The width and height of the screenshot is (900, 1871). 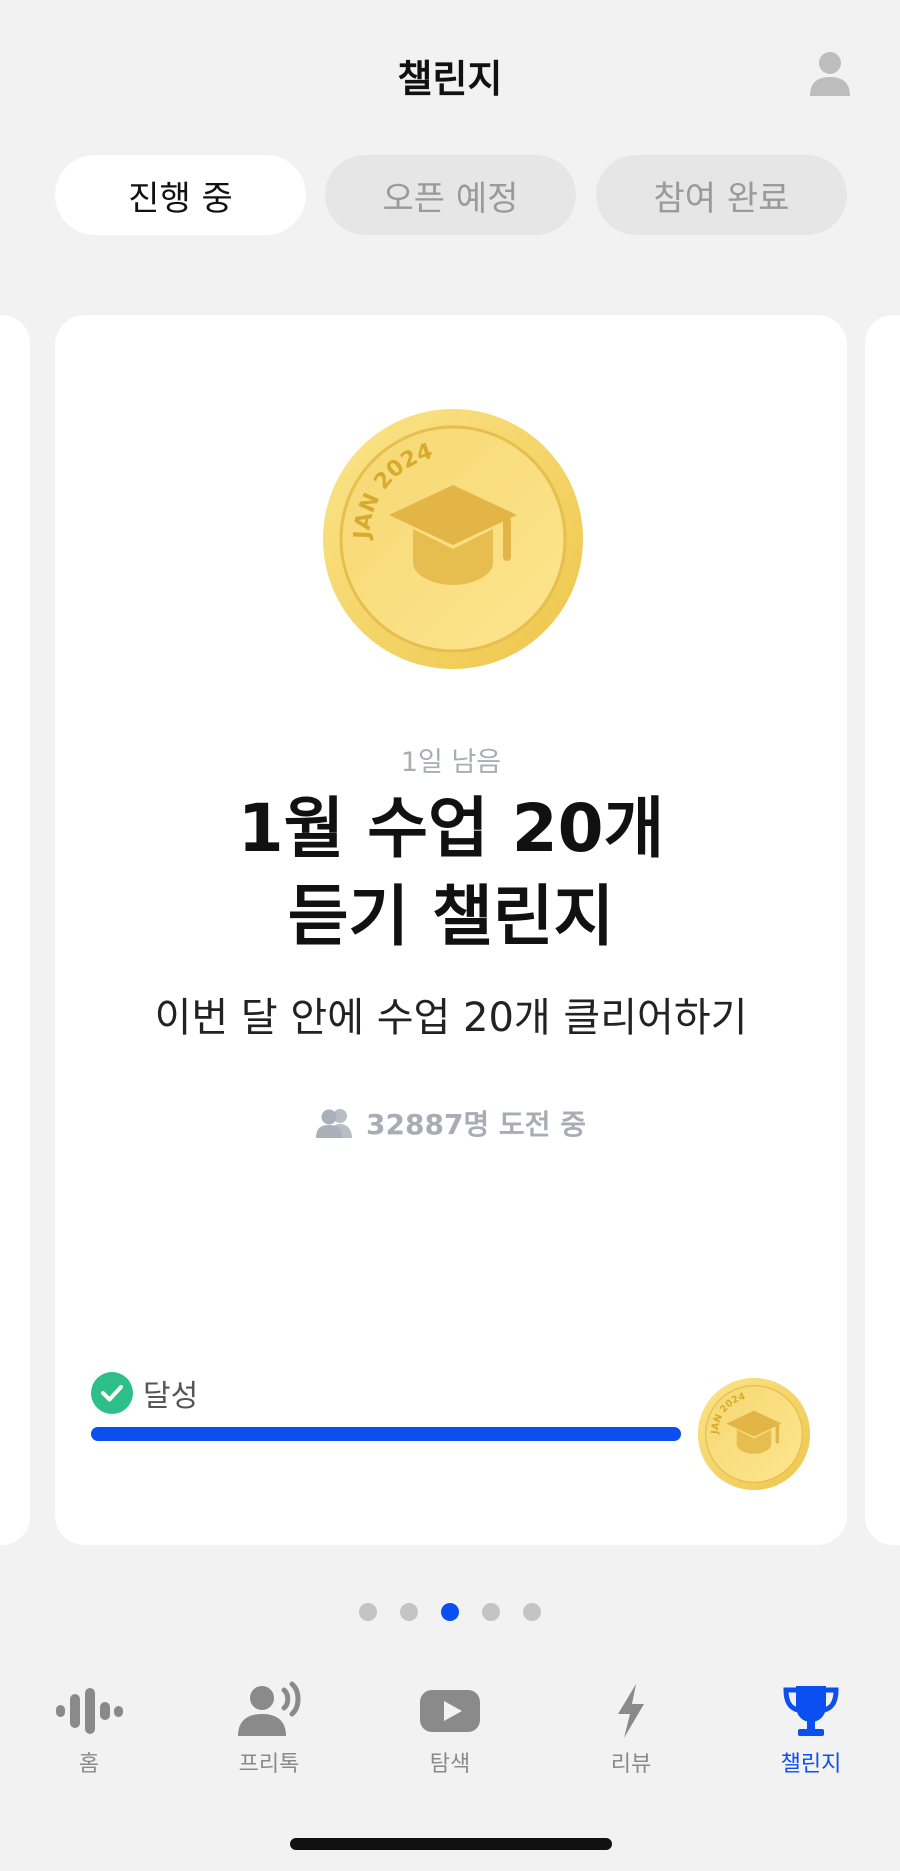 What do you see at coordinates (89, 1711) in the screenshot?
I see `waveform-icon` at bounding box center [89, 1711].